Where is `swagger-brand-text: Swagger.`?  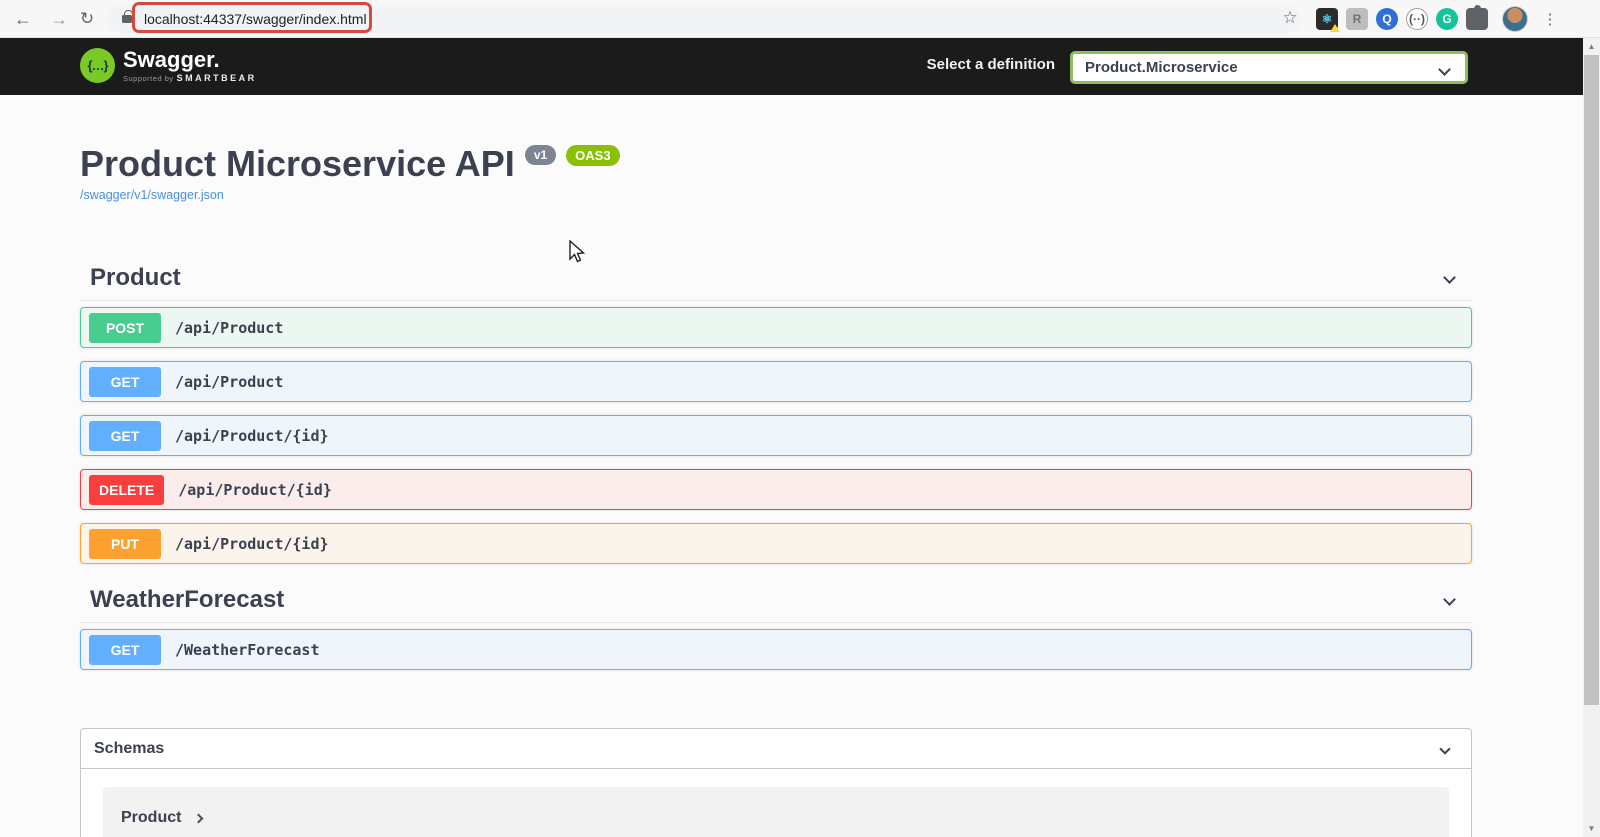 swagger-brand-text: Swagger. is located at coordinates (171, 59).